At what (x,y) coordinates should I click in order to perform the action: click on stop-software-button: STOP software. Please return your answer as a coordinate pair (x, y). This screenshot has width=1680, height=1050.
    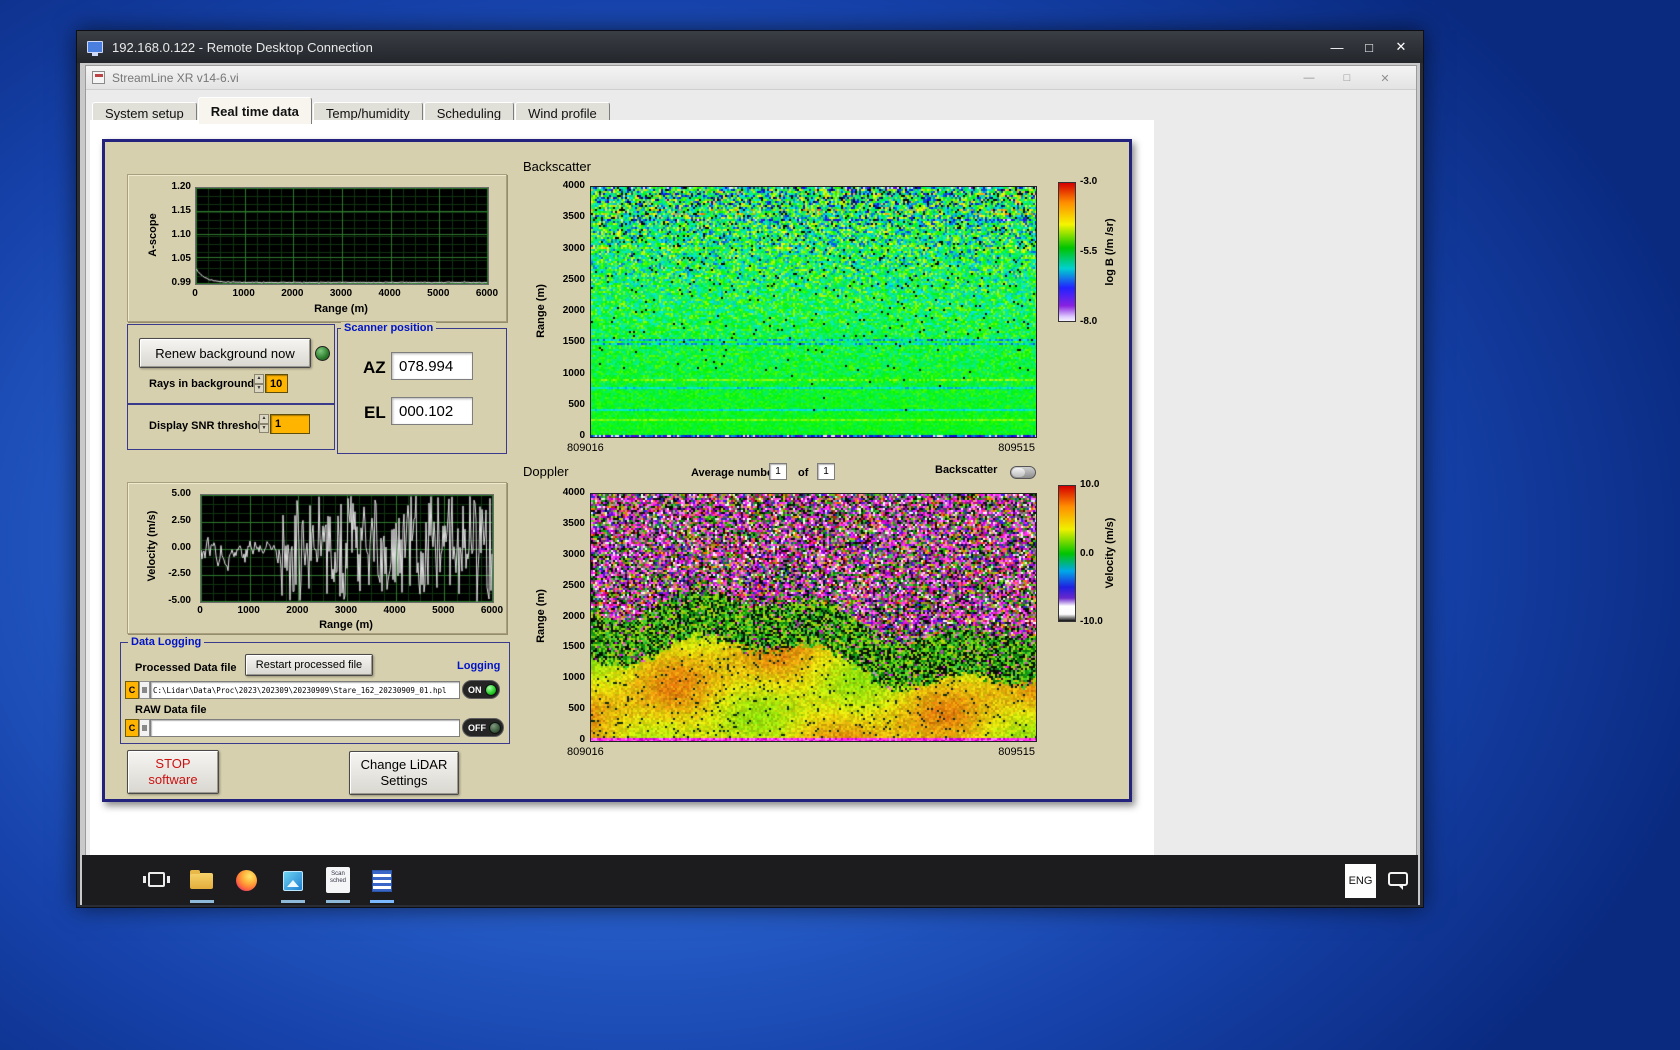
    Looking at the image, I should click on (173, 772).